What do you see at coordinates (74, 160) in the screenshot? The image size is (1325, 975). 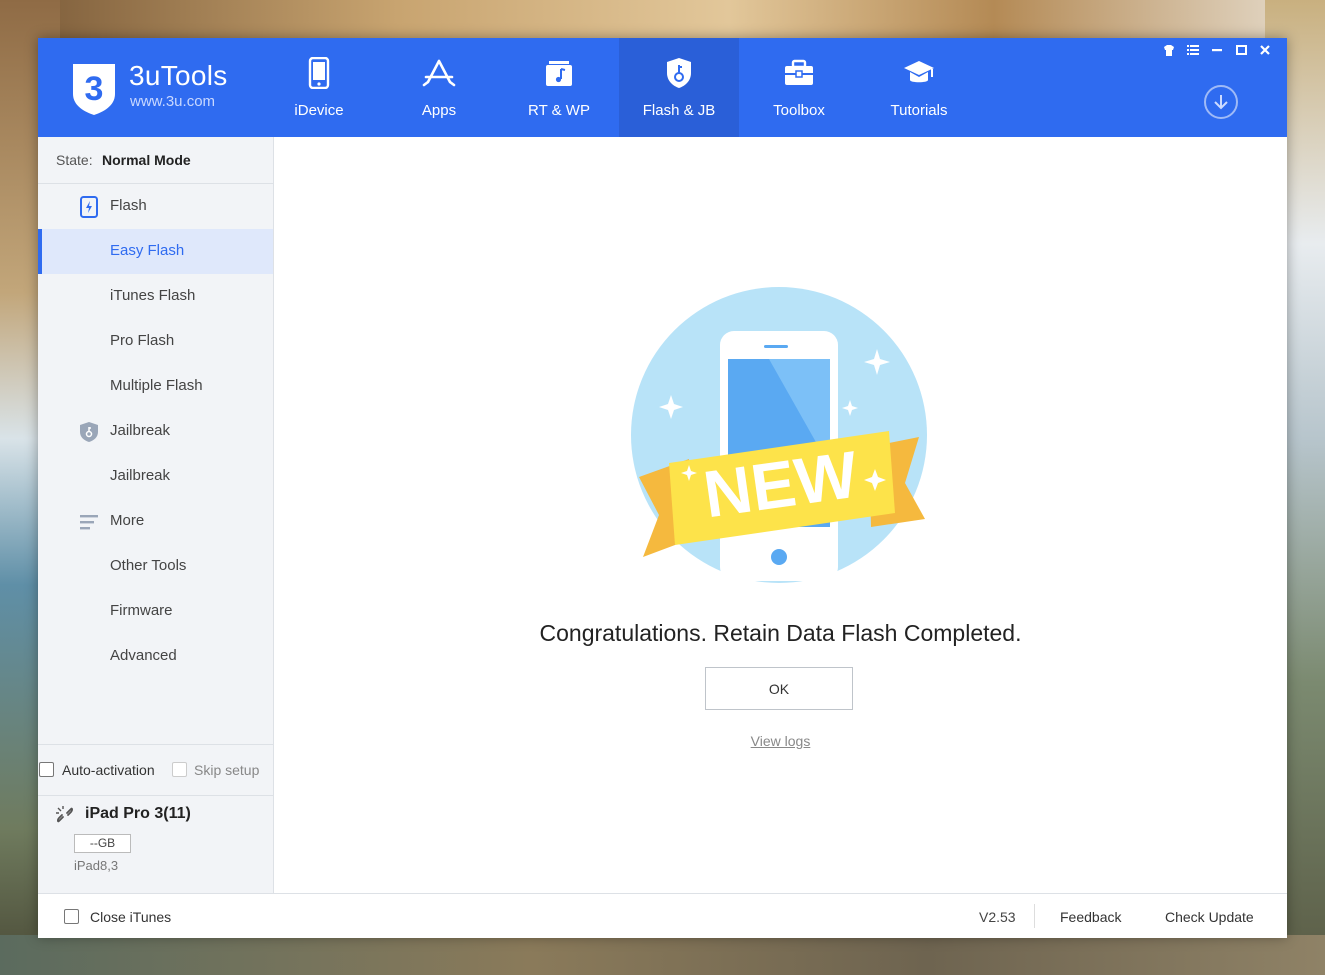 I see `state-label: State:` at bounding box center [74, 160].